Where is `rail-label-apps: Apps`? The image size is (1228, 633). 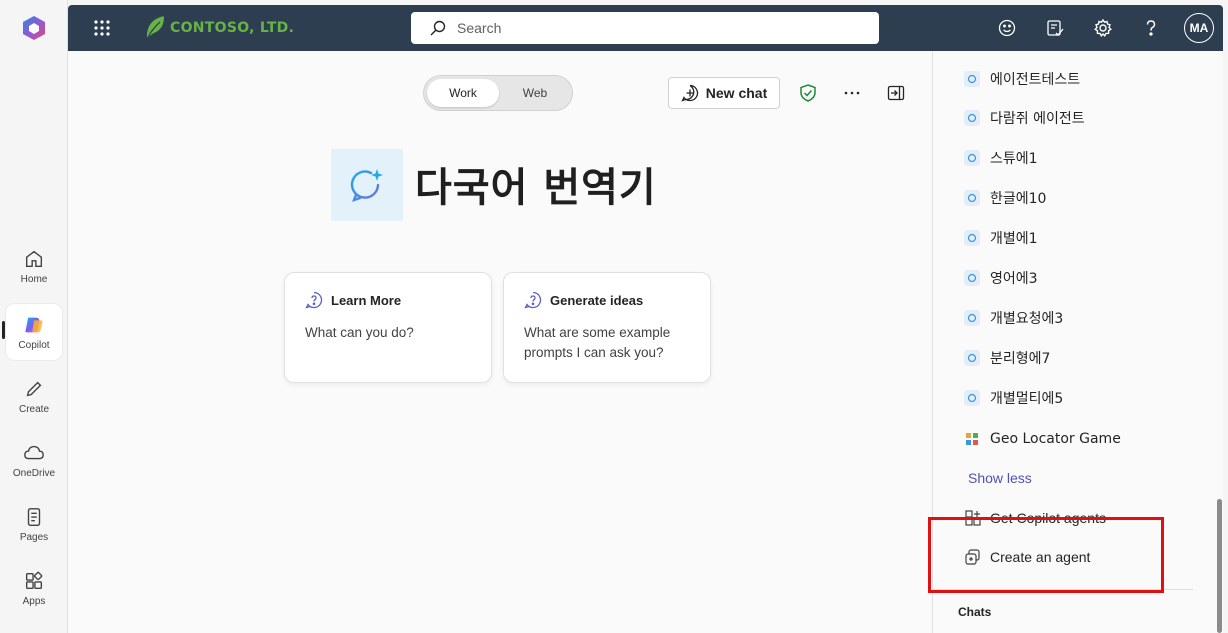
rail-label-apps: Apps is located at coordinates (34, 601).